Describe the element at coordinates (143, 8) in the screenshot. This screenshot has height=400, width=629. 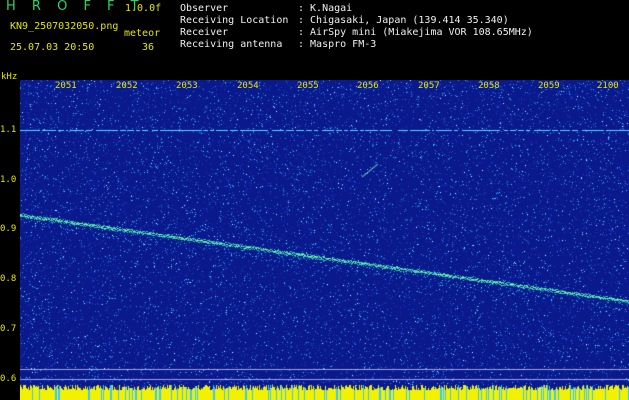
I see `version-label: 1.0.0f` at that location.